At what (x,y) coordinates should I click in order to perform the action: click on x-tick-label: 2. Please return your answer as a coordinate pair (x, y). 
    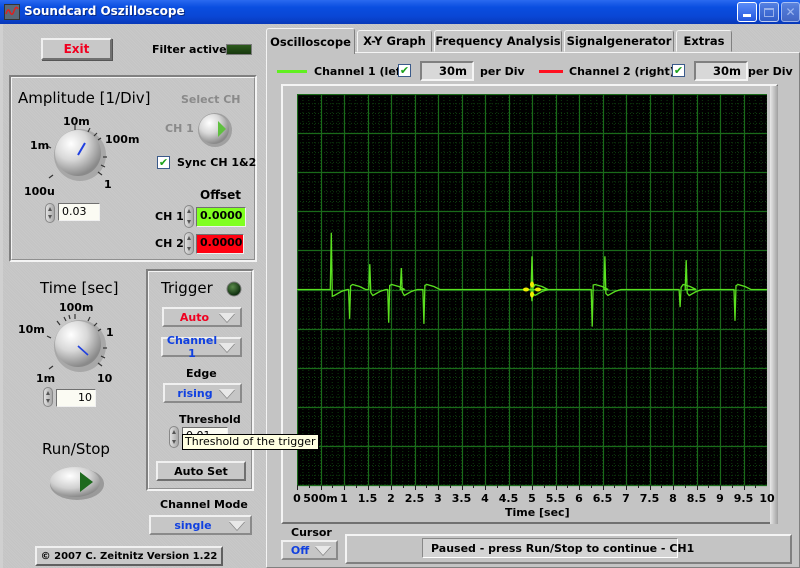
    Looking at the image, I should click on (391, 498).